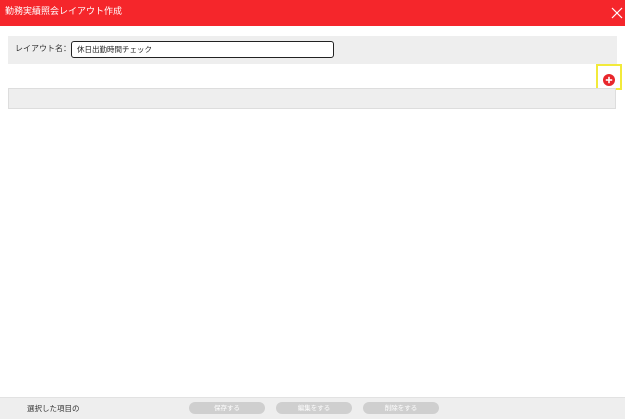 The width and height of the screenshot is (625, 419). I want to click on window-title: 勤務実績照会レイアウト作成, so click(64, 12).